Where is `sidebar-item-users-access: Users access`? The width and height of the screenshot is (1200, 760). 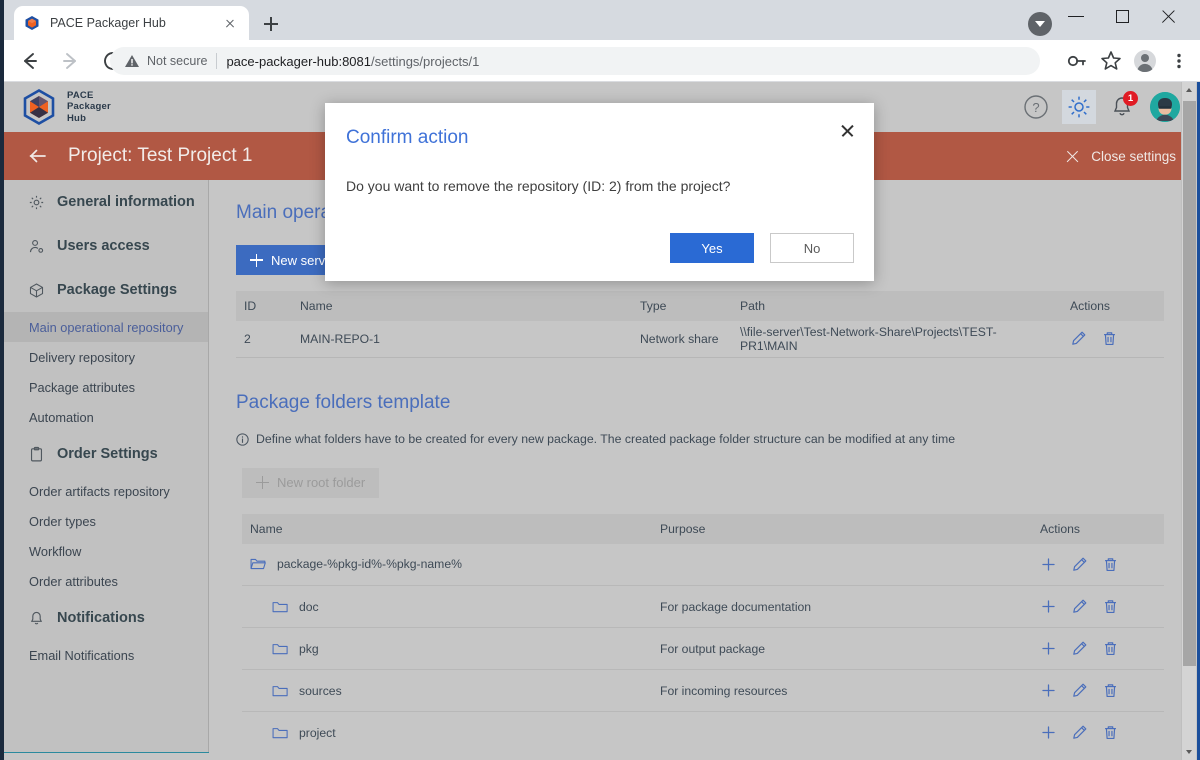 sidebar-item-users-access: Users access is located at coordinates (106, 246).